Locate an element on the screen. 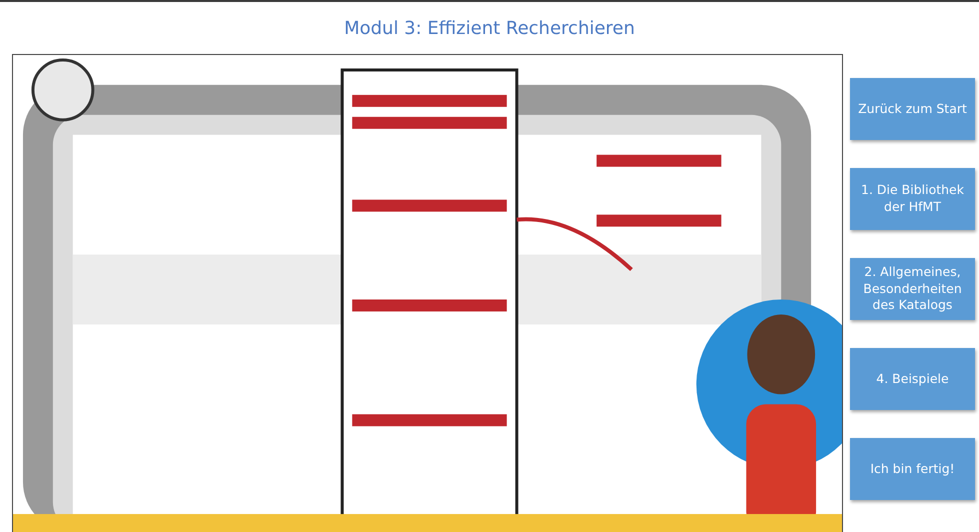 The width and height of the screenshot is (979, 532). nav-button: 2. Allgemeines, Besonderheiten des Katalogs is located at coordinates (912, 289).